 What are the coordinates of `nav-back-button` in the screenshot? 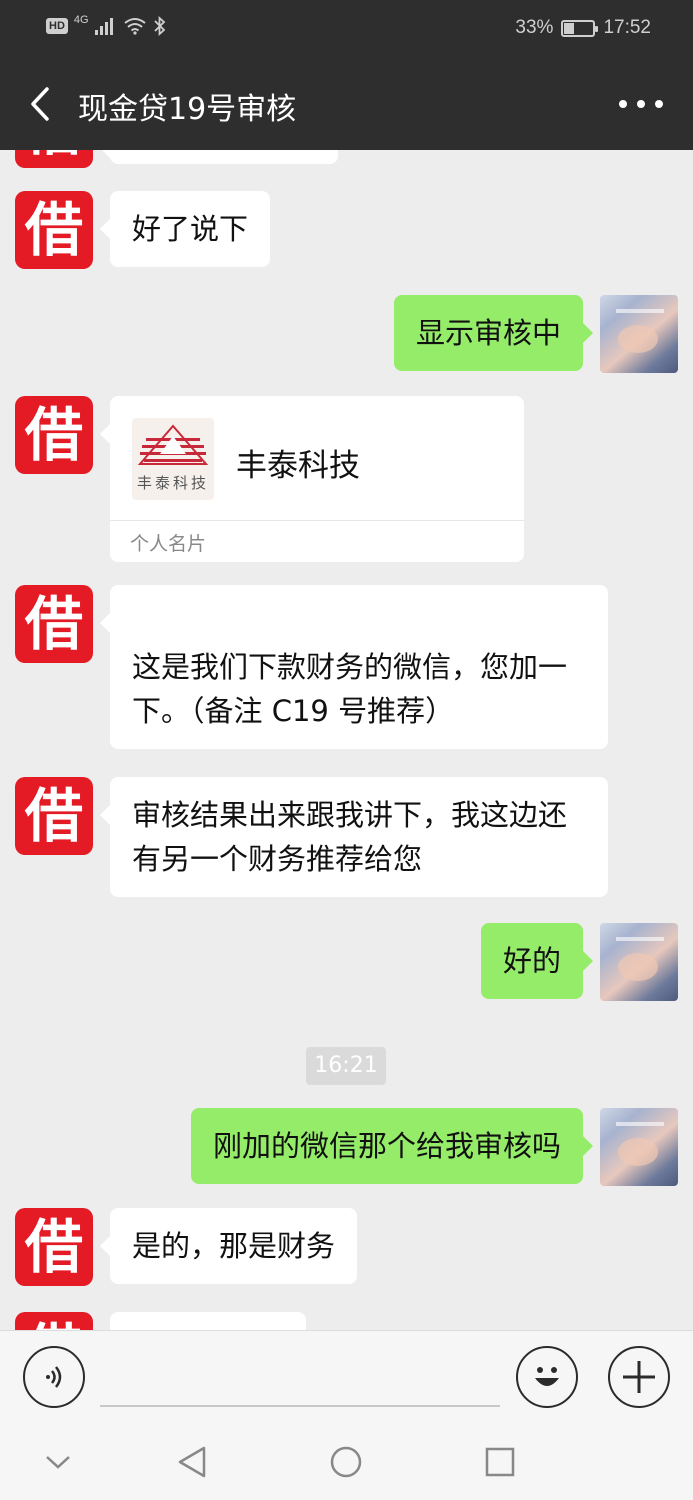 It's located at (192, 1462).